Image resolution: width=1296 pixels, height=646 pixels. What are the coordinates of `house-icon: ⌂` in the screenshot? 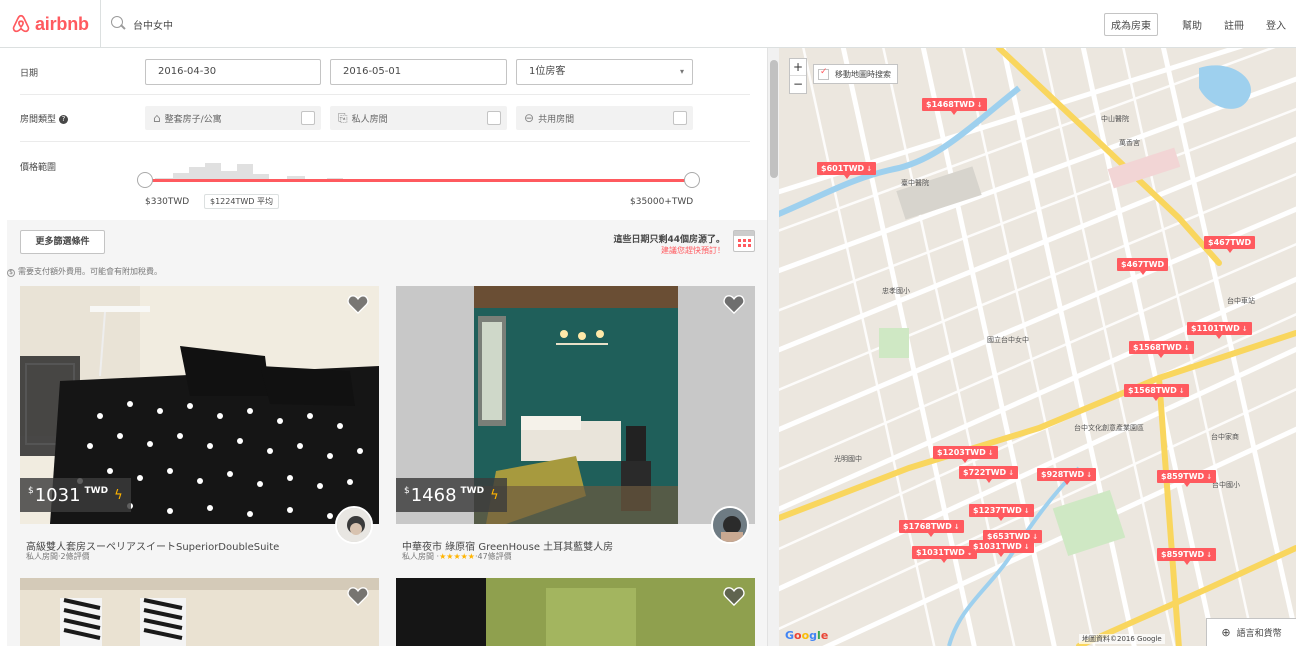 It's located at (157, 118).